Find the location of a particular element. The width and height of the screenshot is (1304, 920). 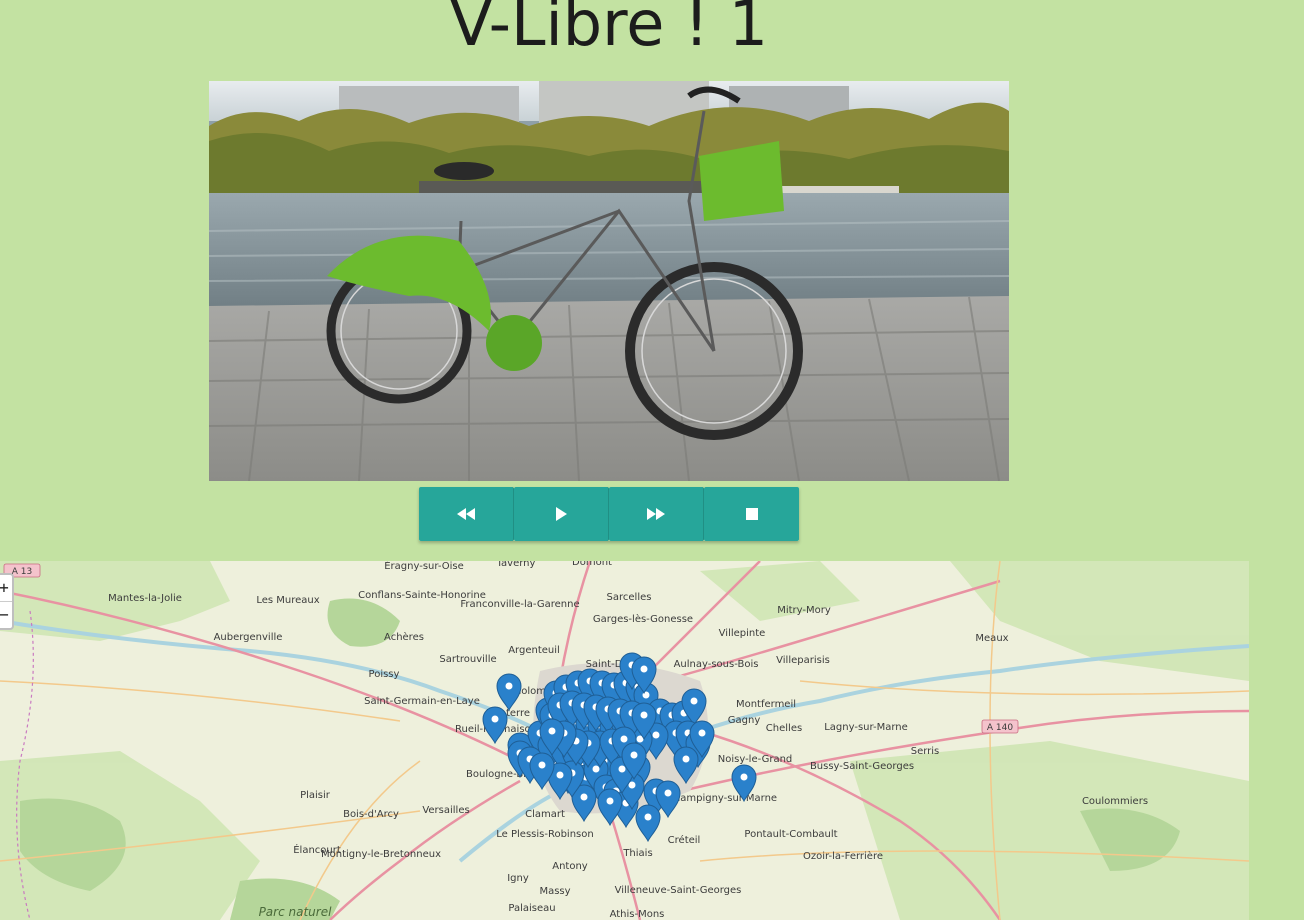

map-place-label: Palaiseau is located at coordinates (531, 908).